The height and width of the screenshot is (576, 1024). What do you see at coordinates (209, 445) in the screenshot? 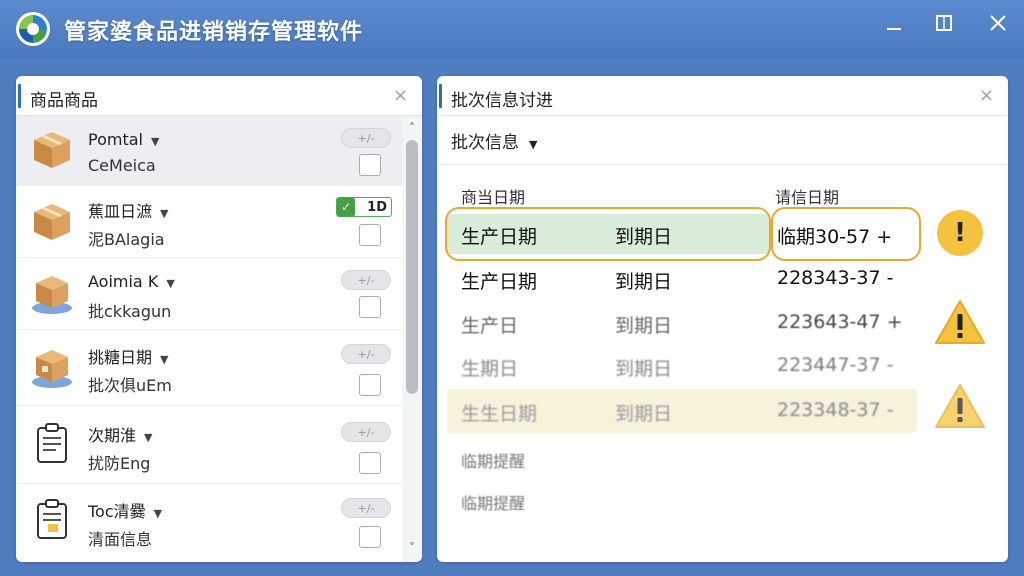
I see `product-item: 次期淮 ▼ 扰防Eng +/-` at bounding box center [209, 445].